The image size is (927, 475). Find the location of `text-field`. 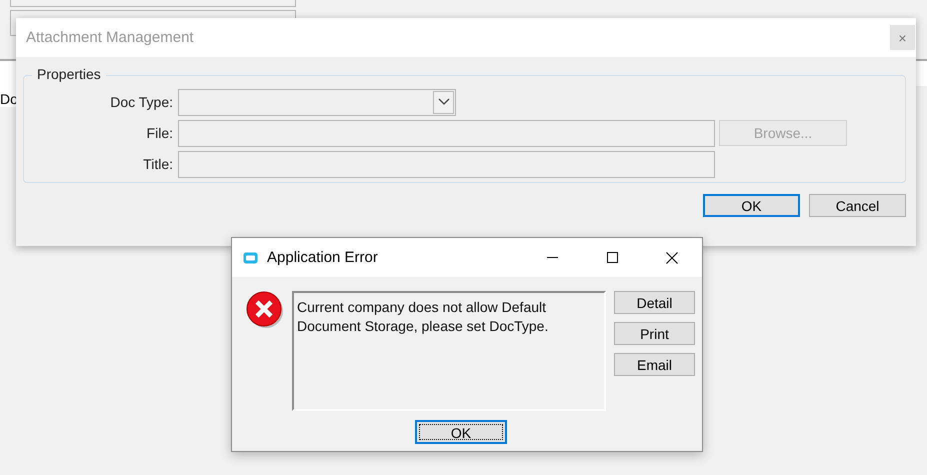

text-field is located at coordinates (153, 3).